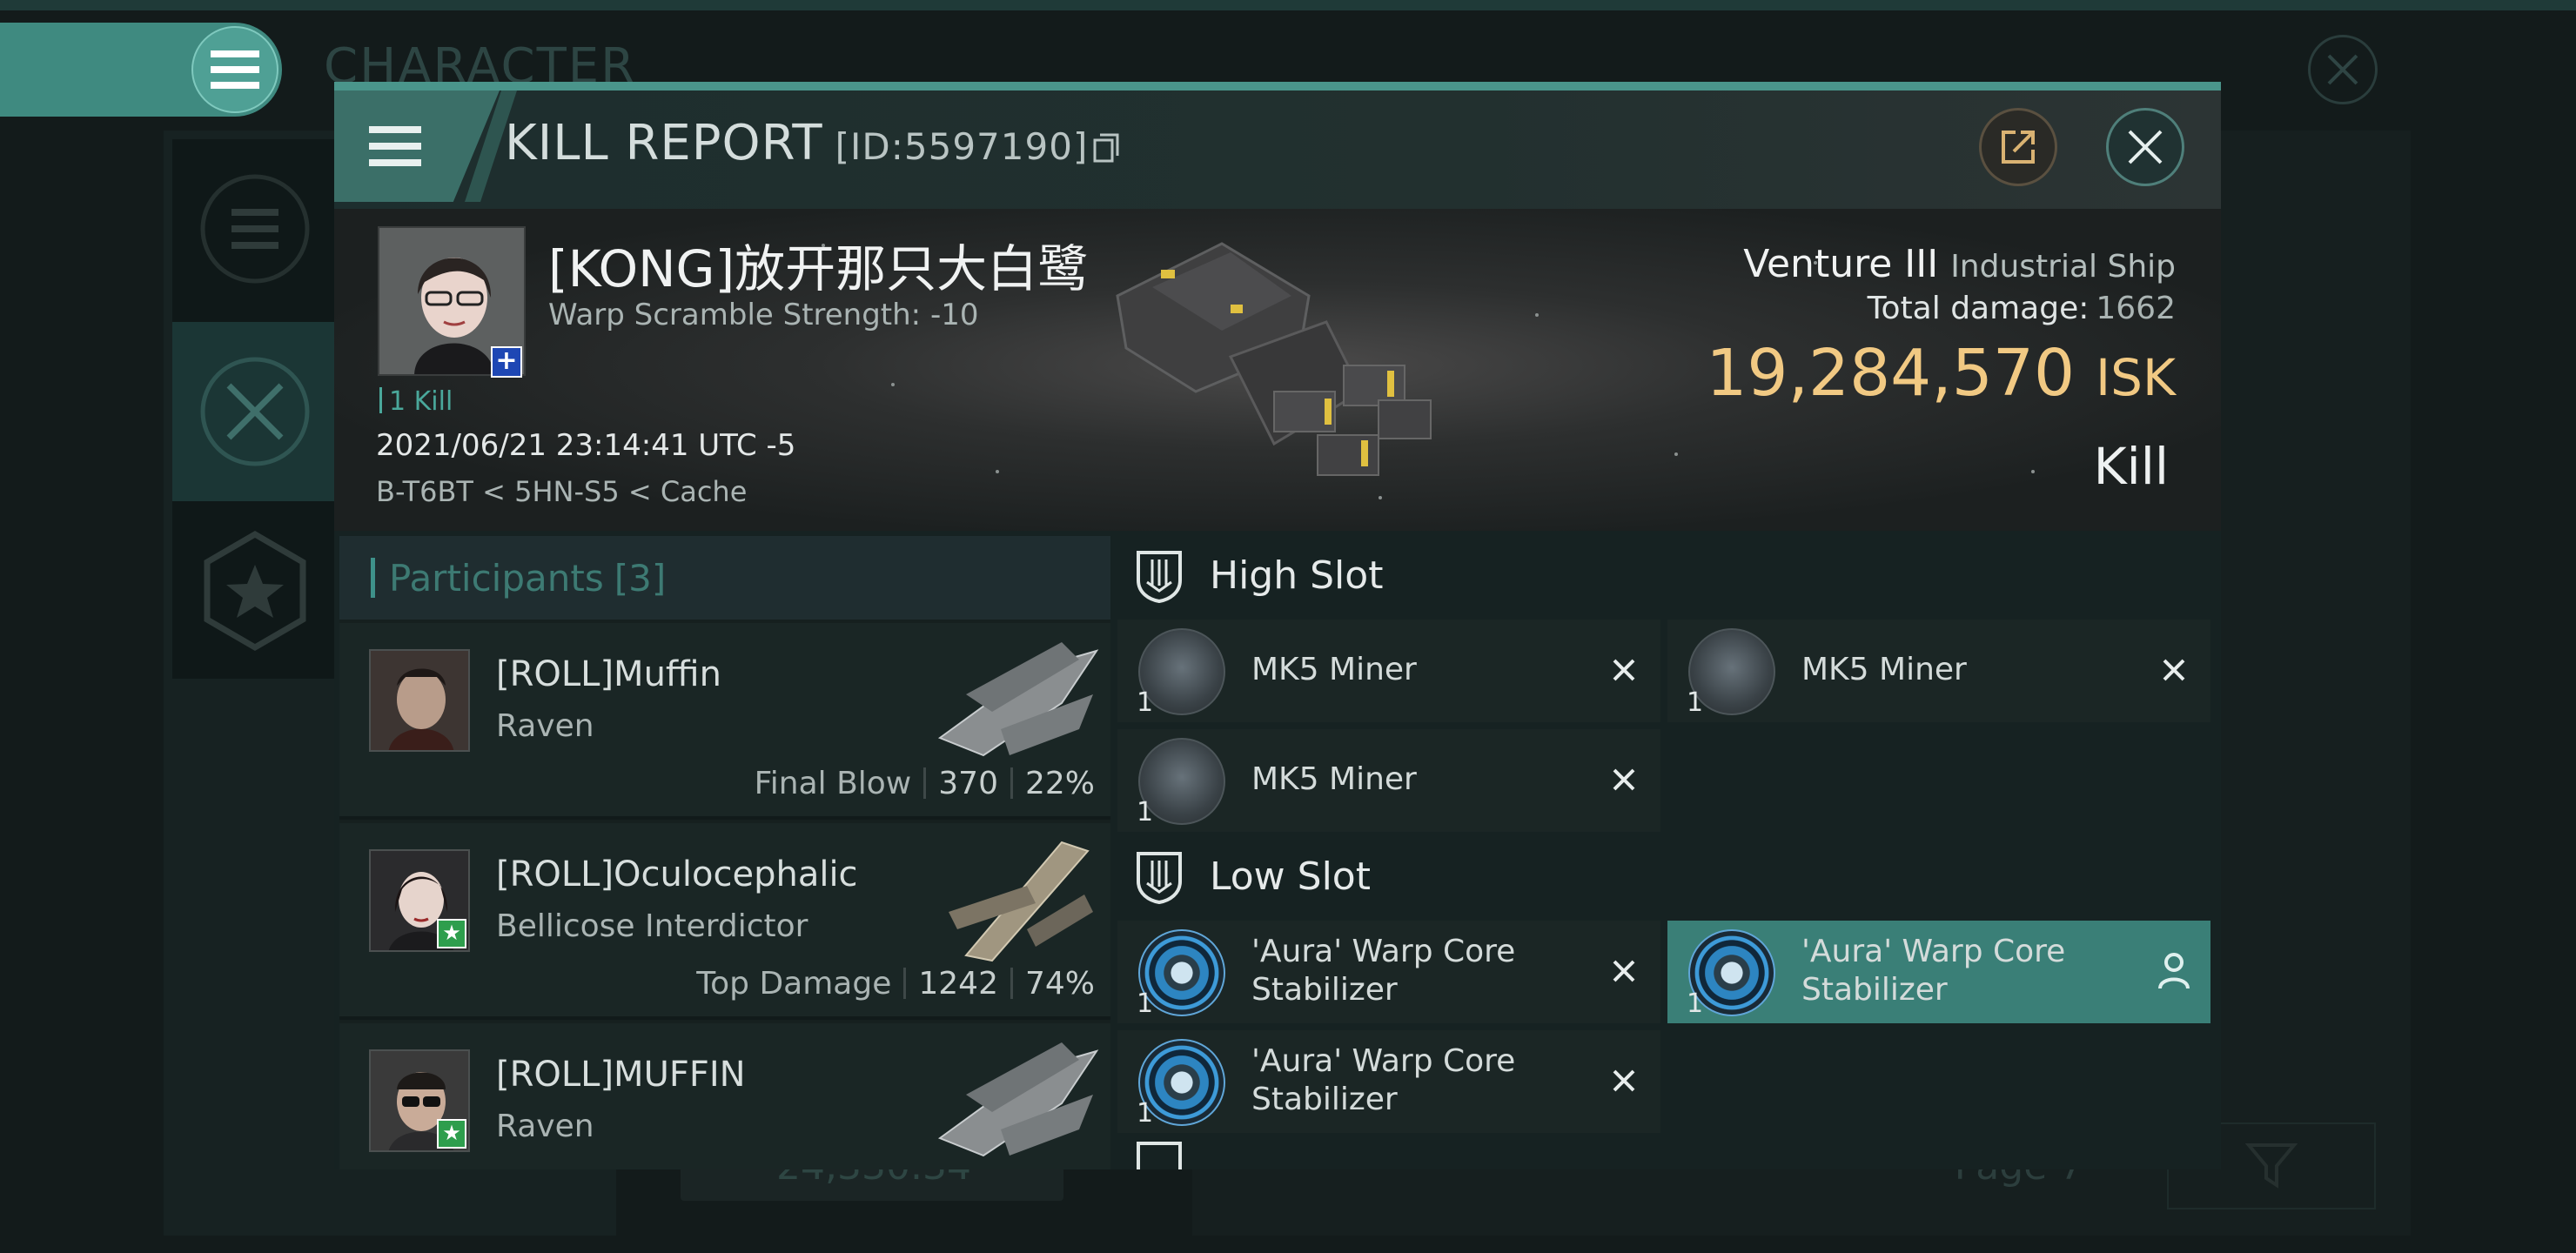 The width and height of the screenshot is (2576, 1253). I want to click on low-slot-title: Low Slot, so click(1290, 877).